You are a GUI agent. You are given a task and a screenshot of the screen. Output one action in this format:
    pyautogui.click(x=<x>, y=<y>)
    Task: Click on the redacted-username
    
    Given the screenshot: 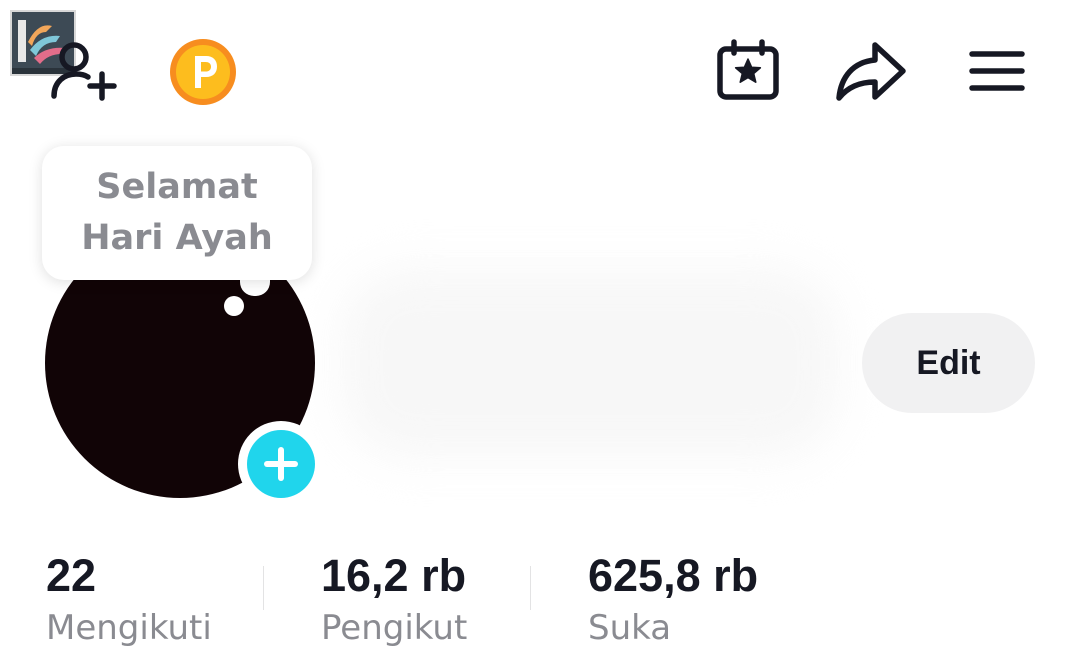 What is the action you would take?
    pyautogui.click(x=590, y=363)
    